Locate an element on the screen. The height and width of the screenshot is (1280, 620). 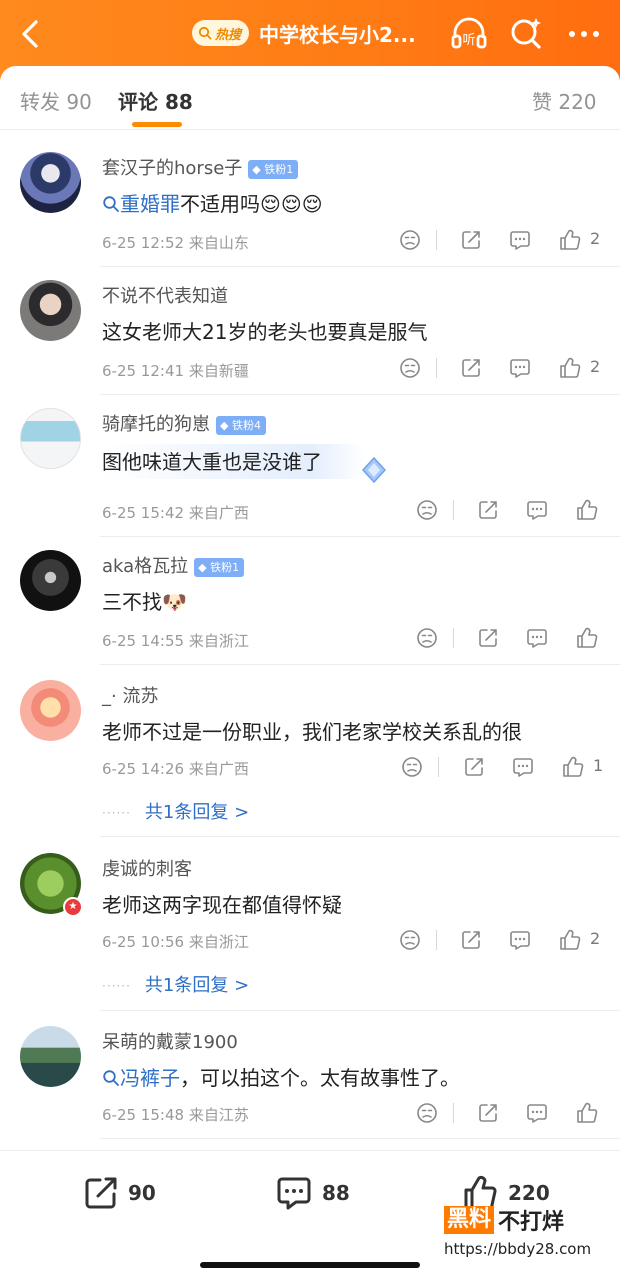
comment-text: 老师不过是一份职业，我们老家学校关系乱的很 is located at coordinates (312, 732).